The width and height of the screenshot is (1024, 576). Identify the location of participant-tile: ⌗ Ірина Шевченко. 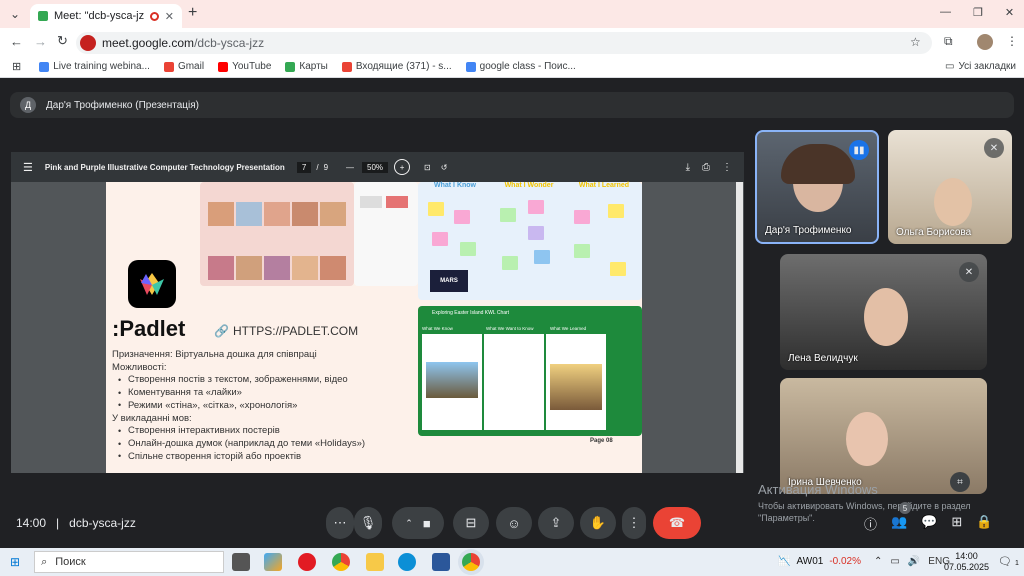
(883, 436).